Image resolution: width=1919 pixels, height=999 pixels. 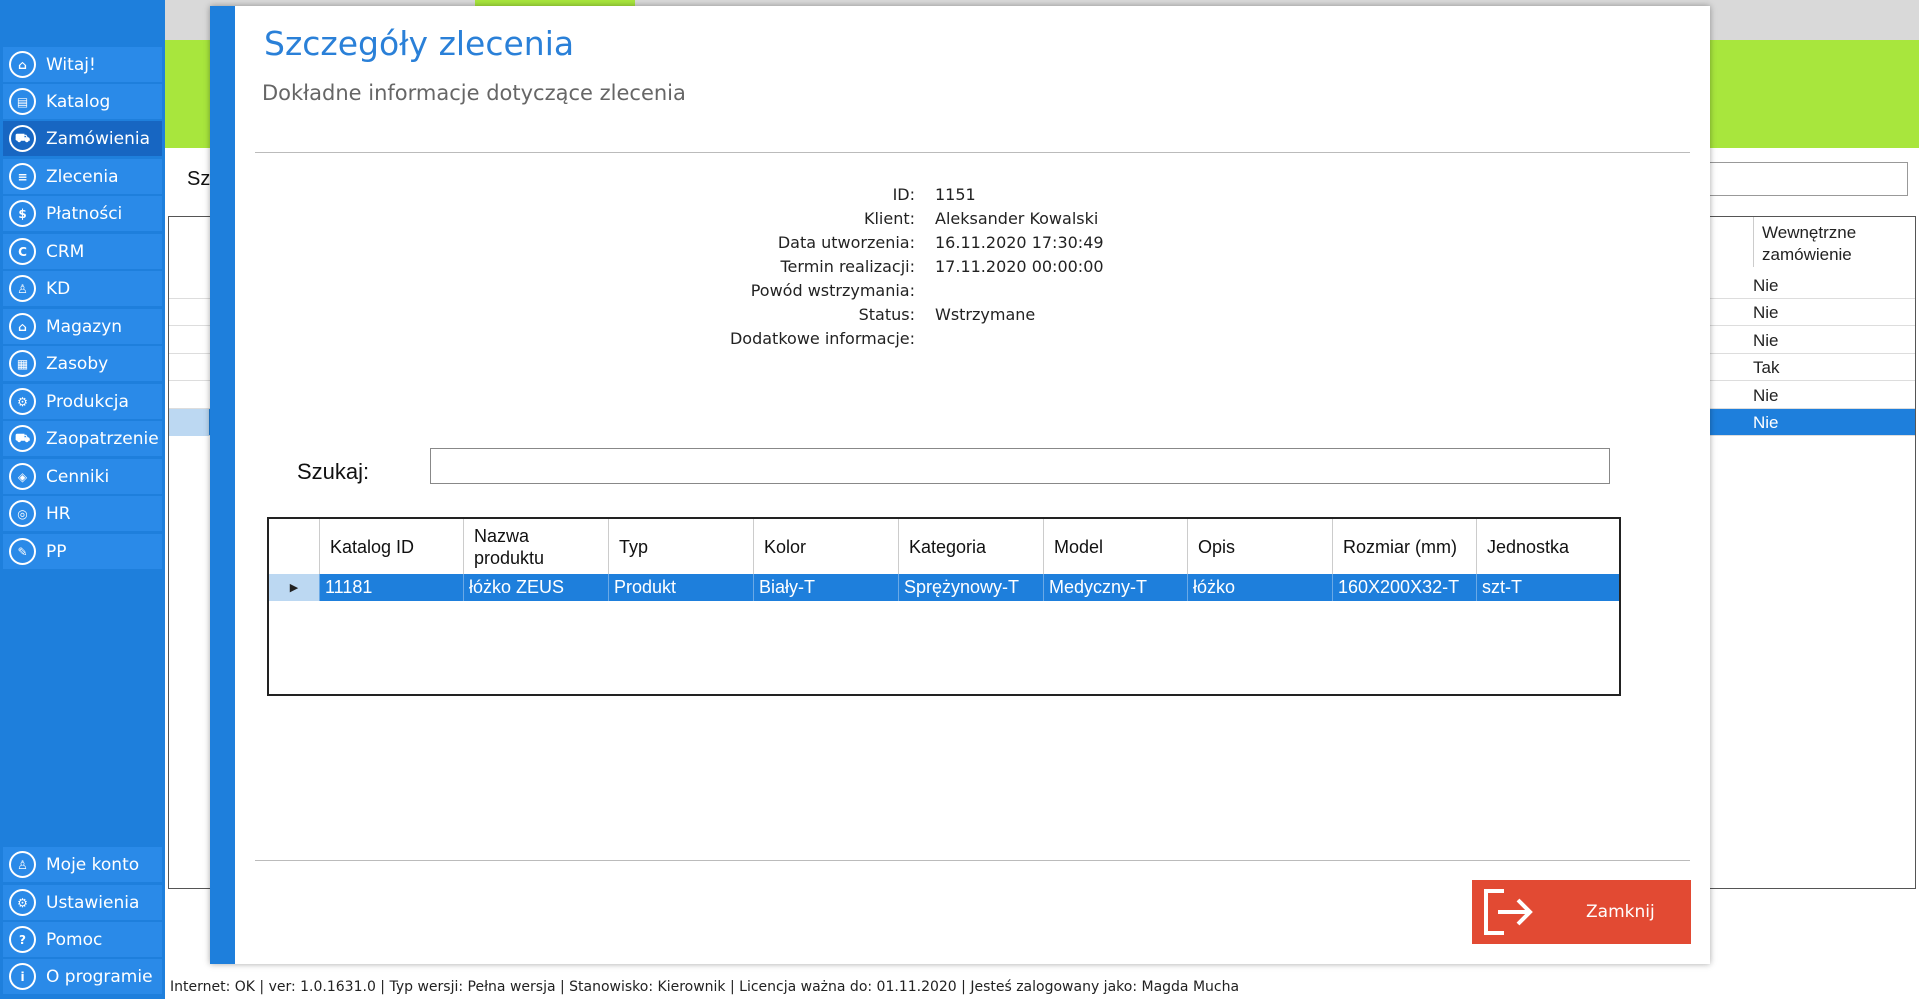 I want to click on exit-icon, so click(x=1508, y=912).